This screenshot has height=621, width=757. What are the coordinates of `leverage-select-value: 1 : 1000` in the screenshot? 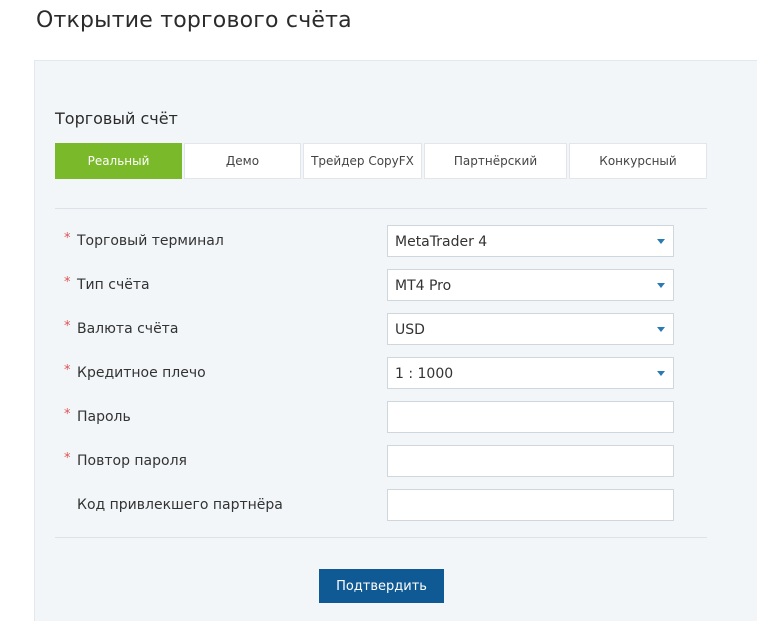 It's located at (424, 374).